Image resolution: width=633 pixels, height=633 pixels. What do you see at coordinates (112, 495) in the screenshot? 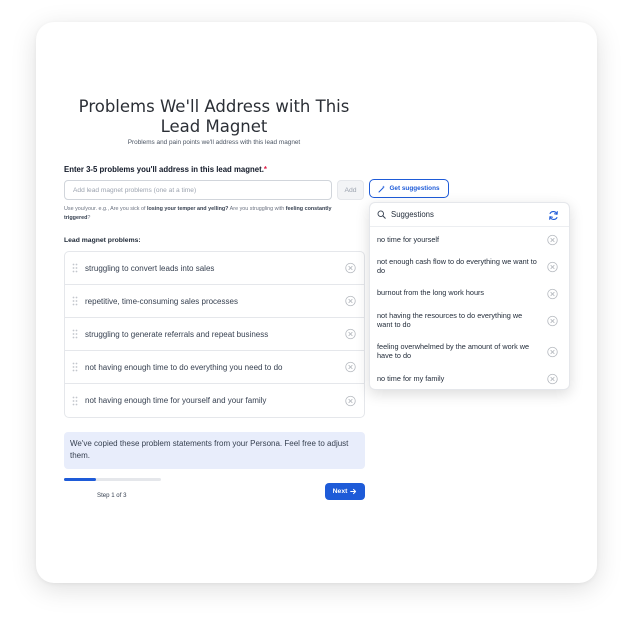
I see `step-indicator: Step 1 of 3` at bounding box center [112, 495].